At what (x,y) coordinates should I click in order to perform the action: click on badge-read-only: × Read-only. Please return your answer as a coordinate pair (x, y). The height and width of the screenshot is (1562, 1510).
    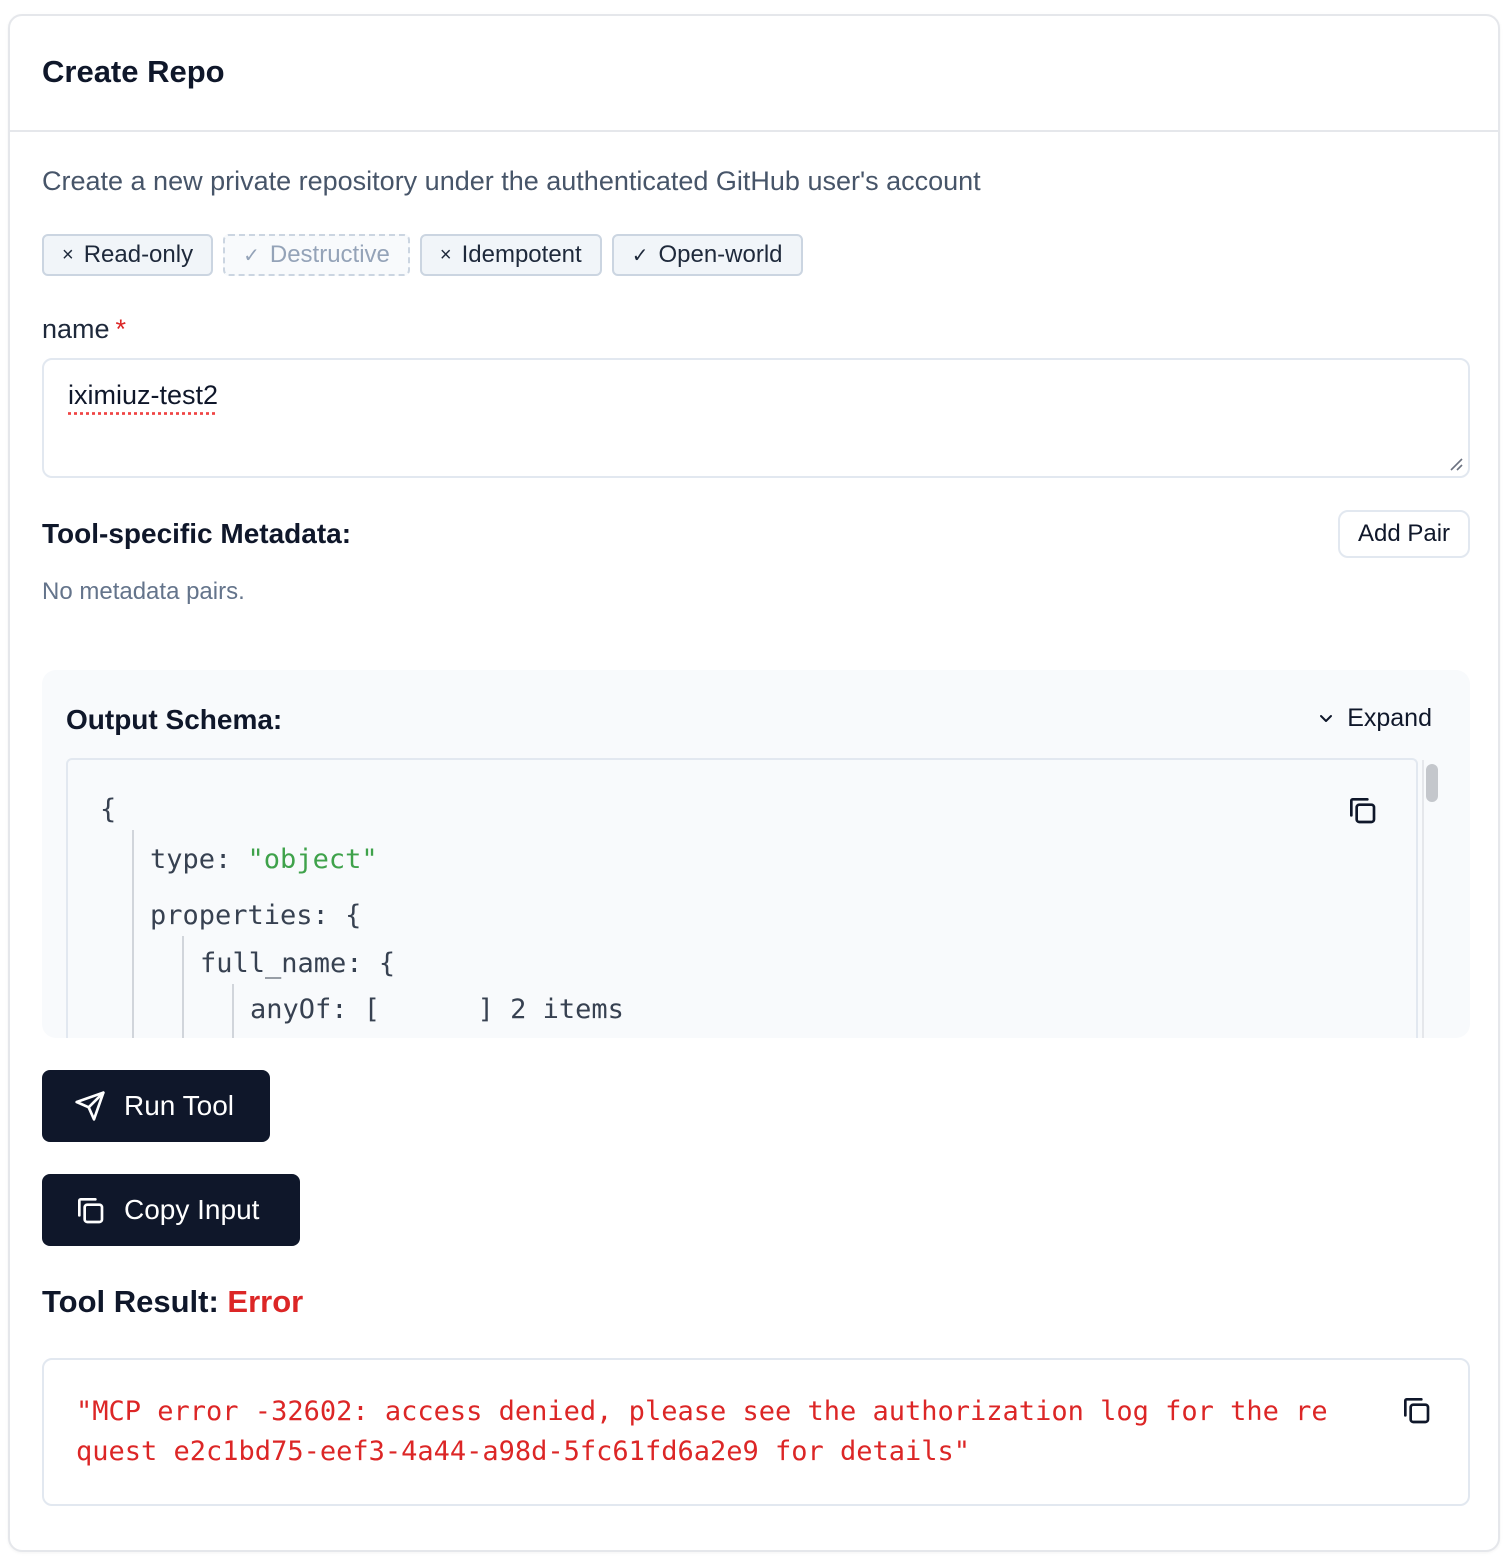
    Looking at the image, I should click on (128, 255).